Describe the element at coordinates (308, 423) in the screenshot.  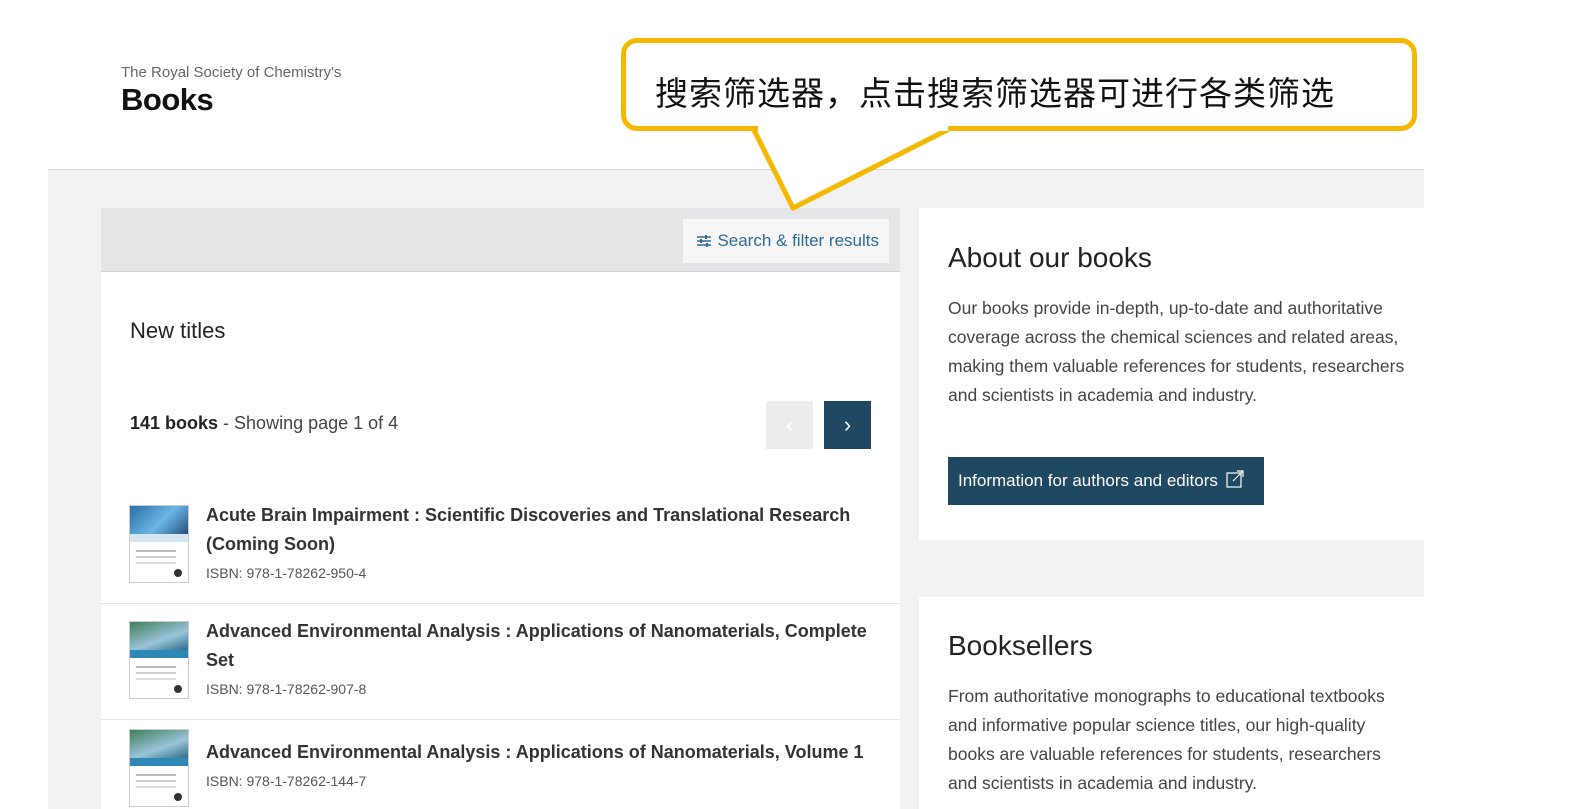
I see `page-info: - Showing page 1 of 4` at that location.